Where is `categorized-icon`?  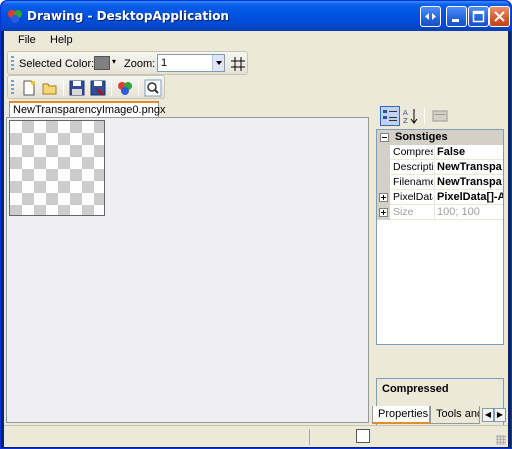
categorized-icon is located at coordinates (390, 115).